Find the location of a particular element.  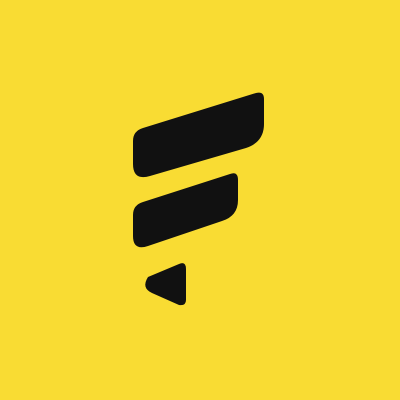

logo-bottom-point is located at coordinates (165, 284).